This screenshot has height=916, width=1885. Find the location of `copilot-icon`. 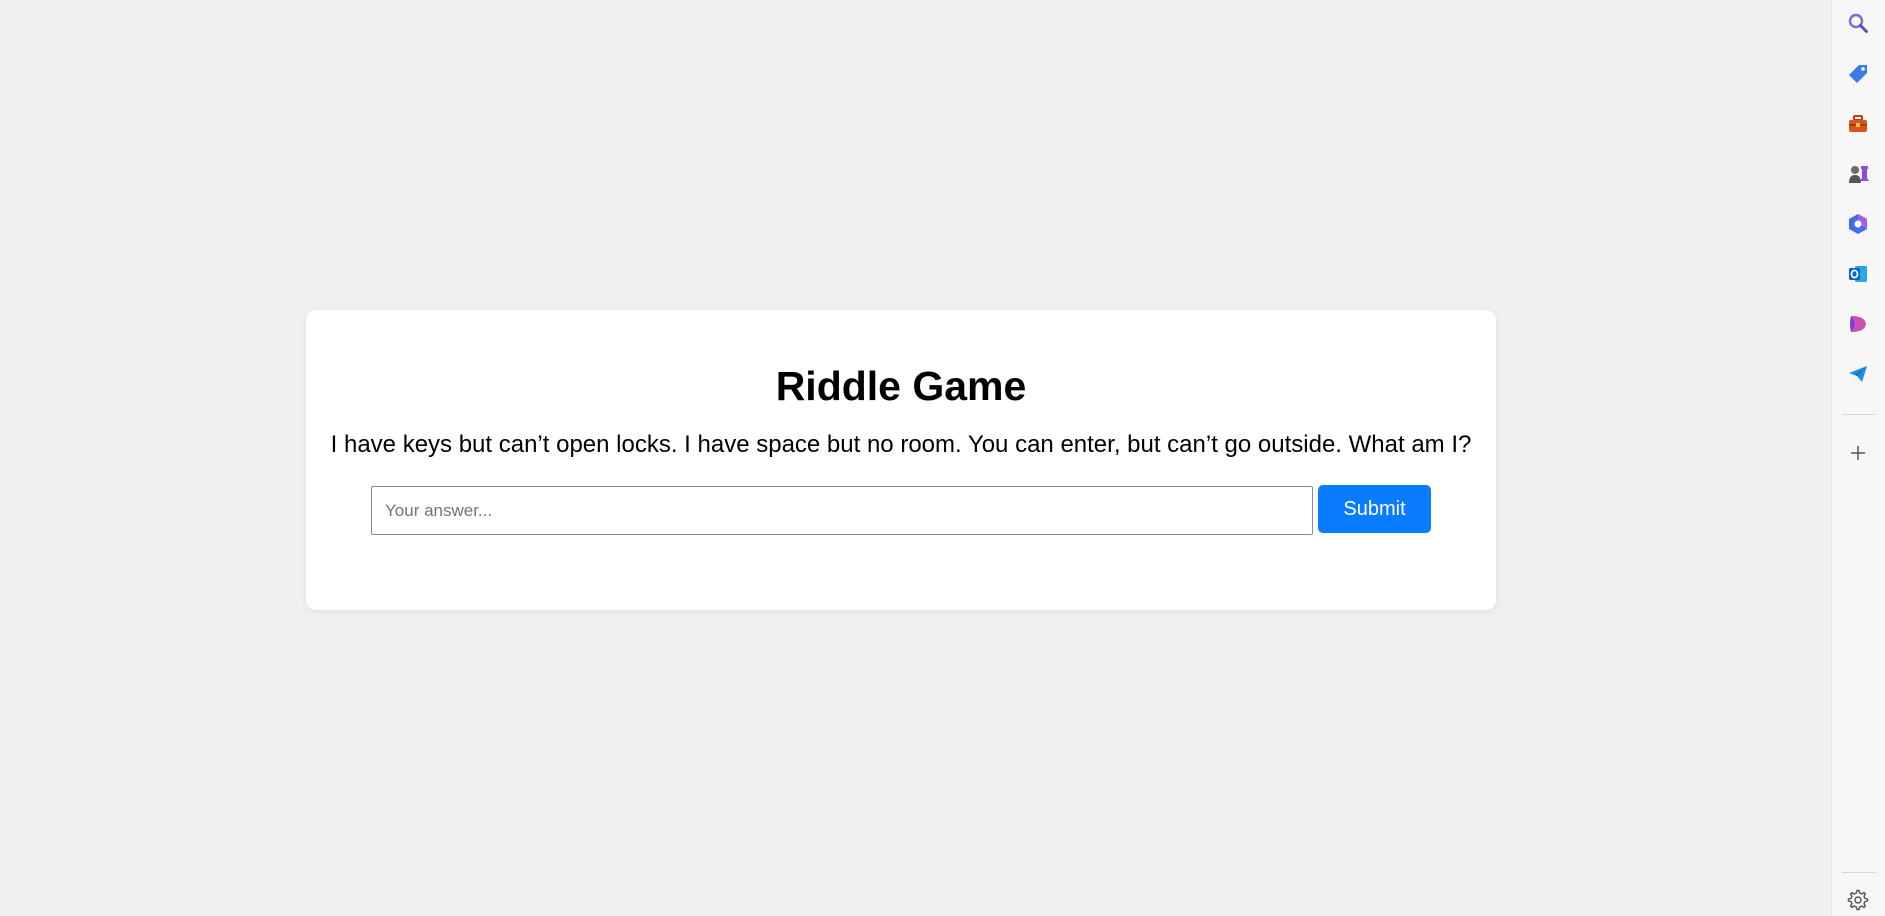

copilot-icon is located at coordinates (1858, 224).